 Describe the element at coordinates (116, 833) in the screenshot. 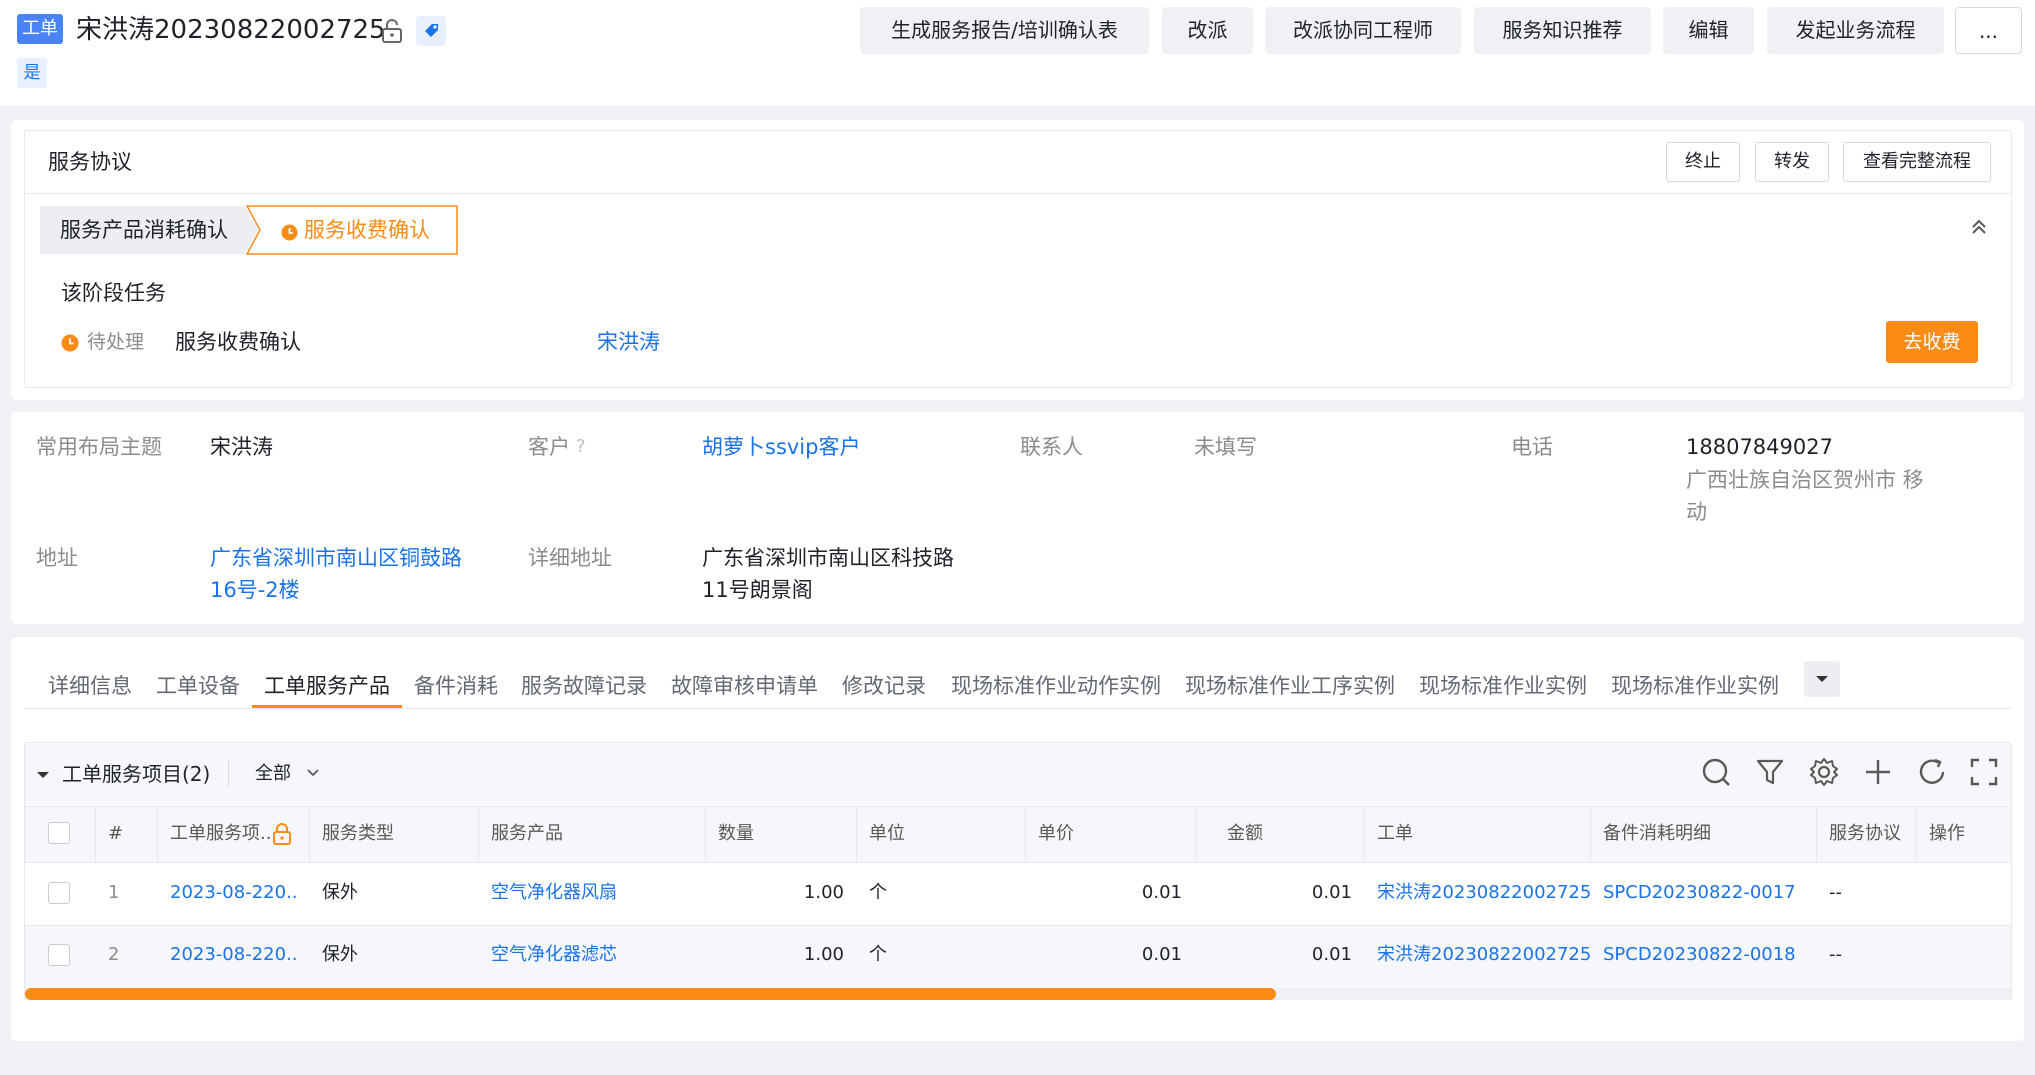

I see `col-header-index: #` at that location.